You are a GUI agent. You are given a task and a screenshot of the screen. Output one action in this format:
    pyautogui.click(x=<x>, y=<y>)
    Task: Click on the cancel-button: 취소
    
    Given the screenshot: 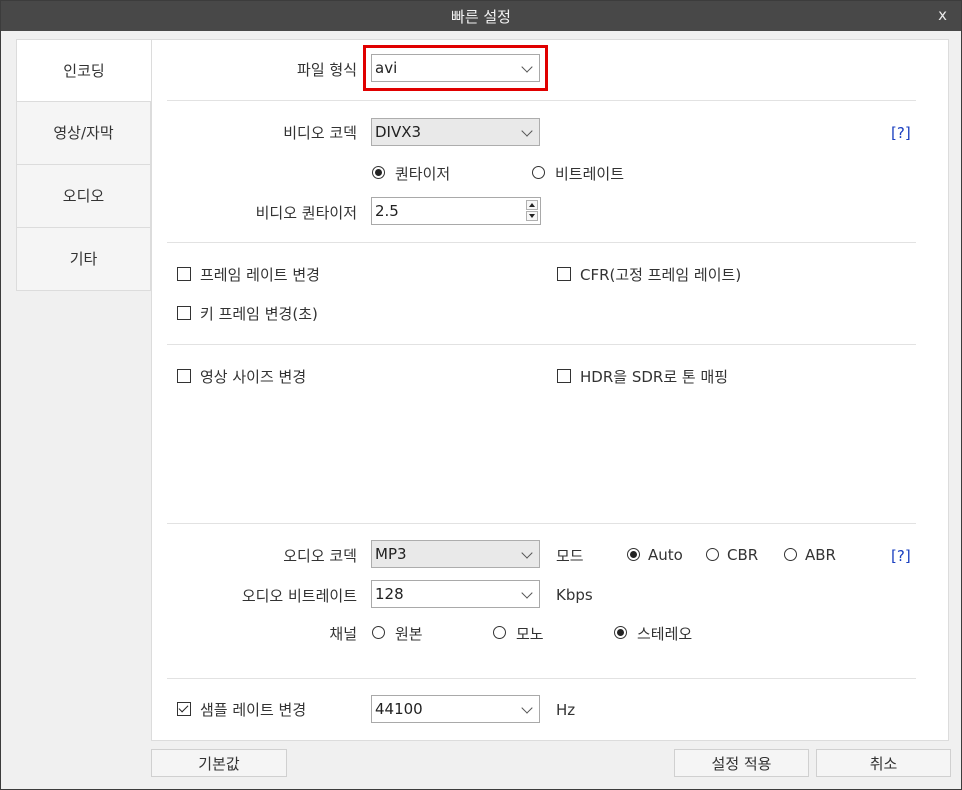 What is the action you would take?
    pyautogui.click(x=883, y=763)
    